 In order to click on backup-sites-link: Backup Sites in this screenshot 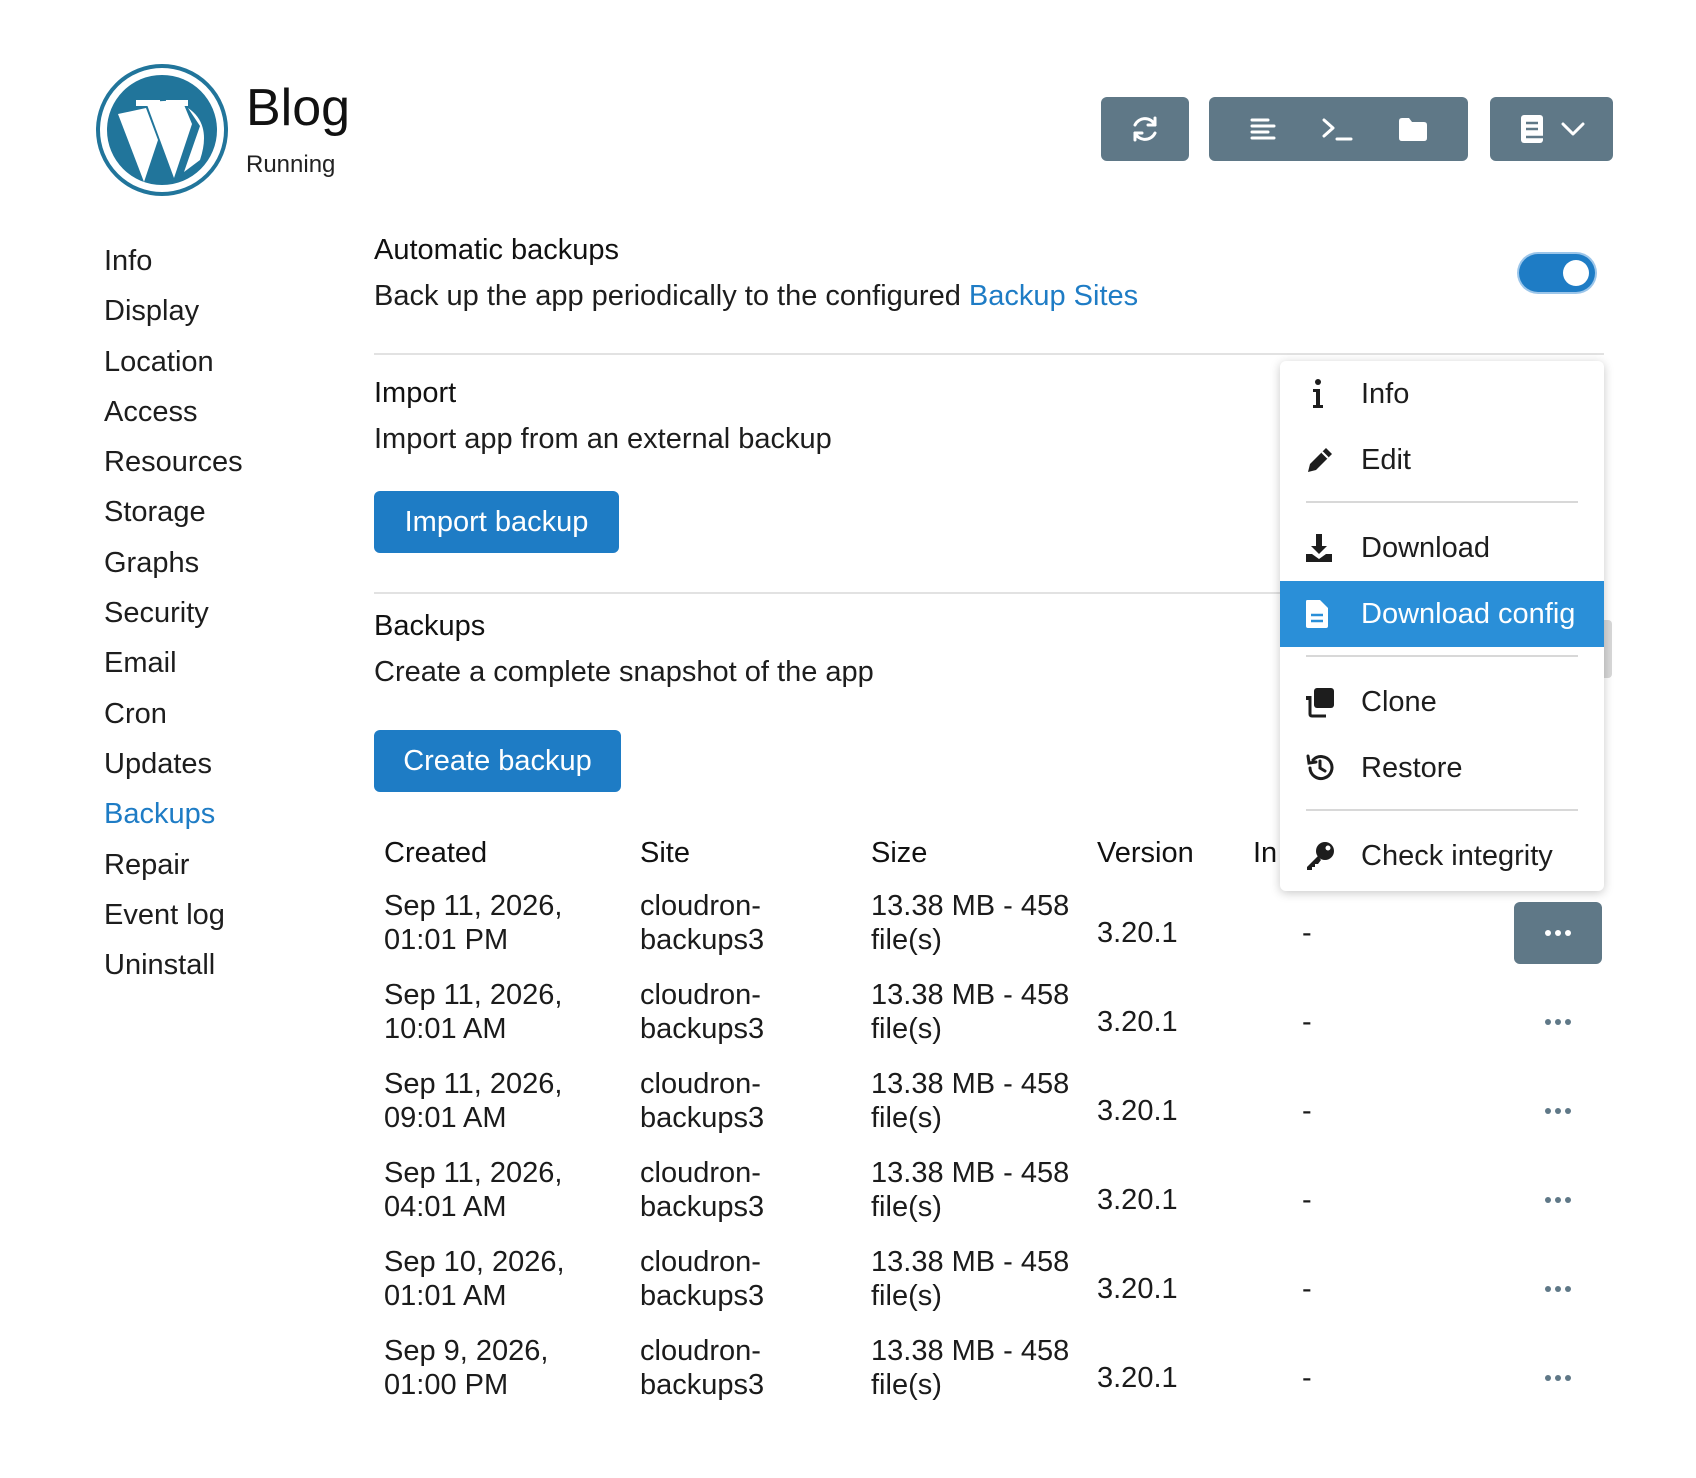, I will do `click(1053, 296)`.